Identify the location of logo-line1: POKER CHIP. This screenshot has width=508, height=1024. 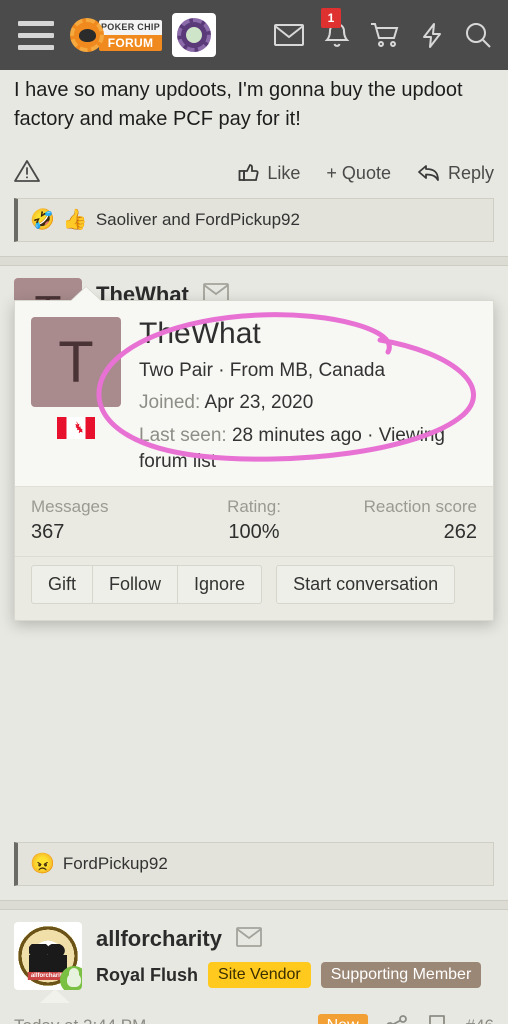
(130, 27).